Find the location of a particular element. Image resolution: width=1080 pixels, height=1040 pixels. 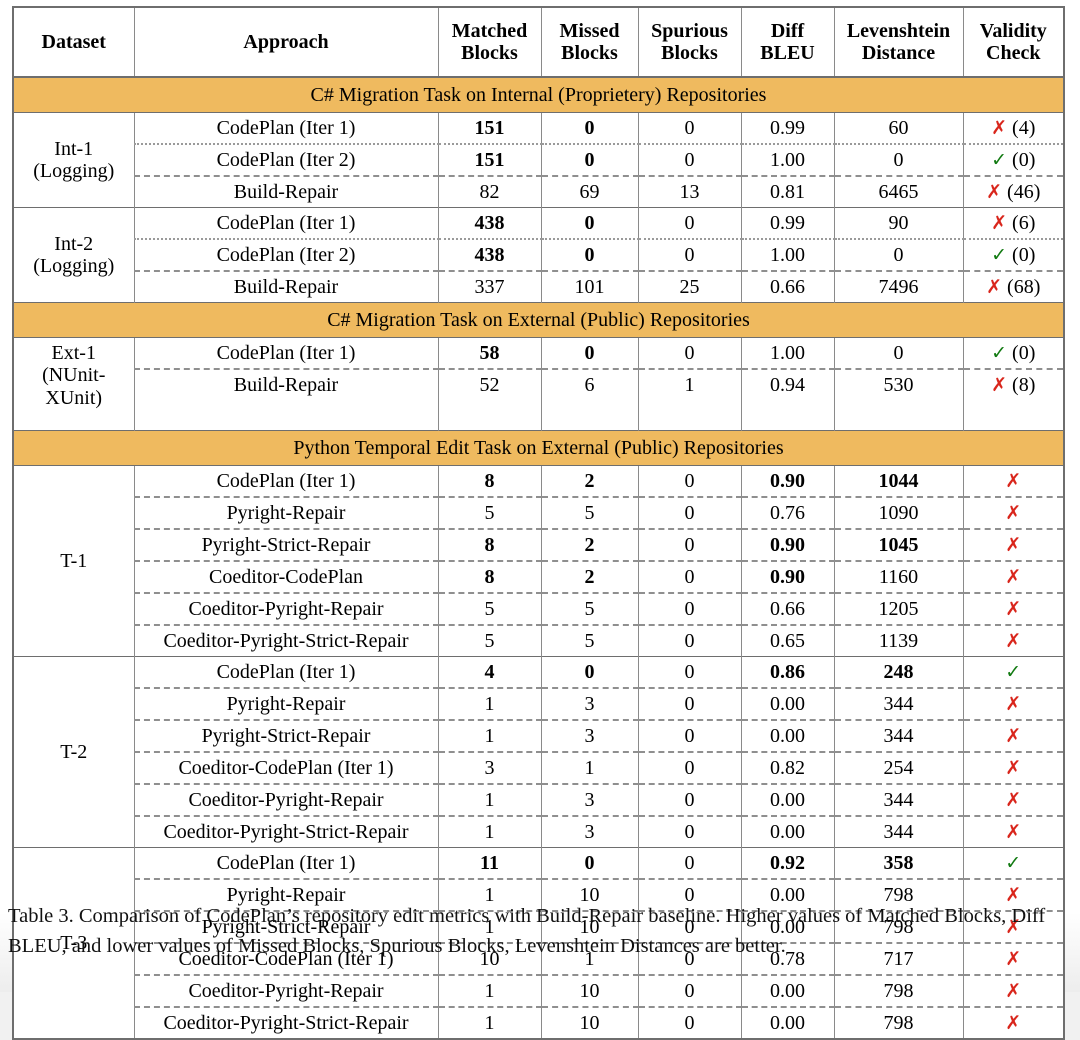

approach-cell: Coeditor-Pyright-Repair is located at coordinates (286, 608).